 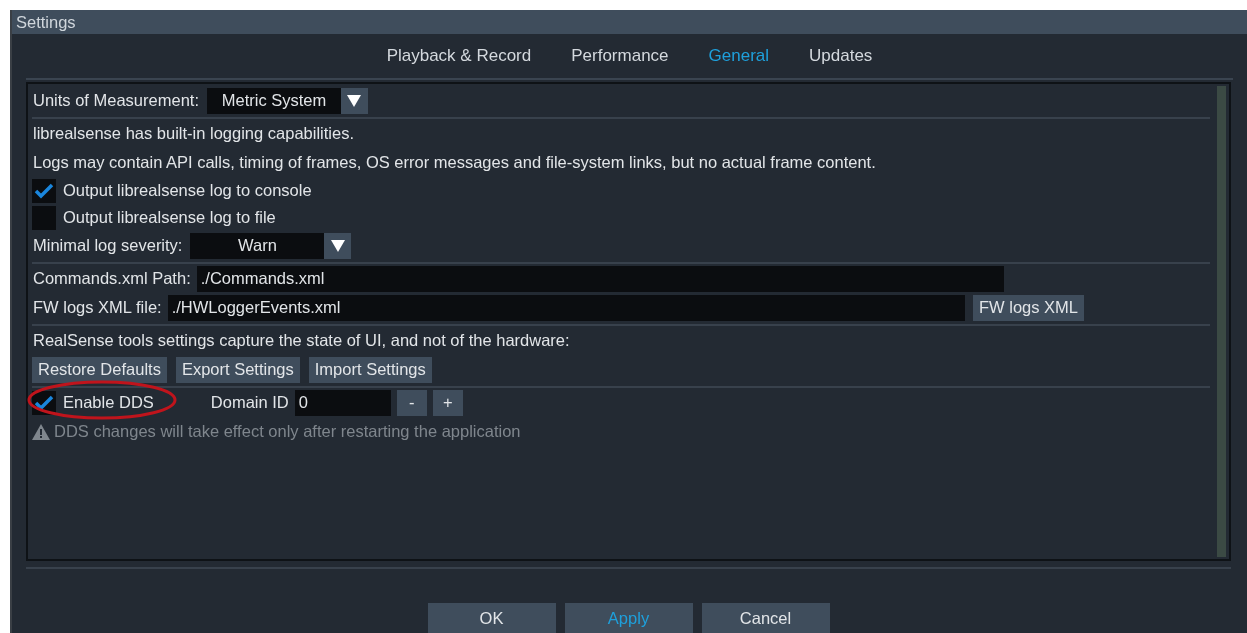 I want to click on dialog-button: OK, so click(x=491, y=618).